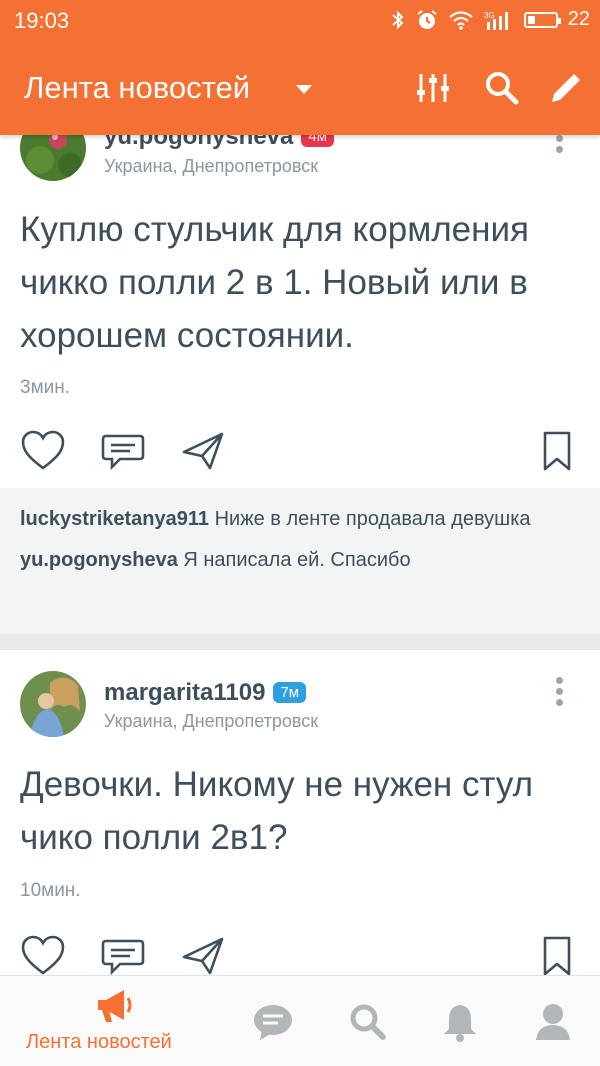 The width and height of the screenshot is (600, 1066). Describe the element at coordinates (45, 387) in the screenshot. I see `post-time: 3мин.` at that location.